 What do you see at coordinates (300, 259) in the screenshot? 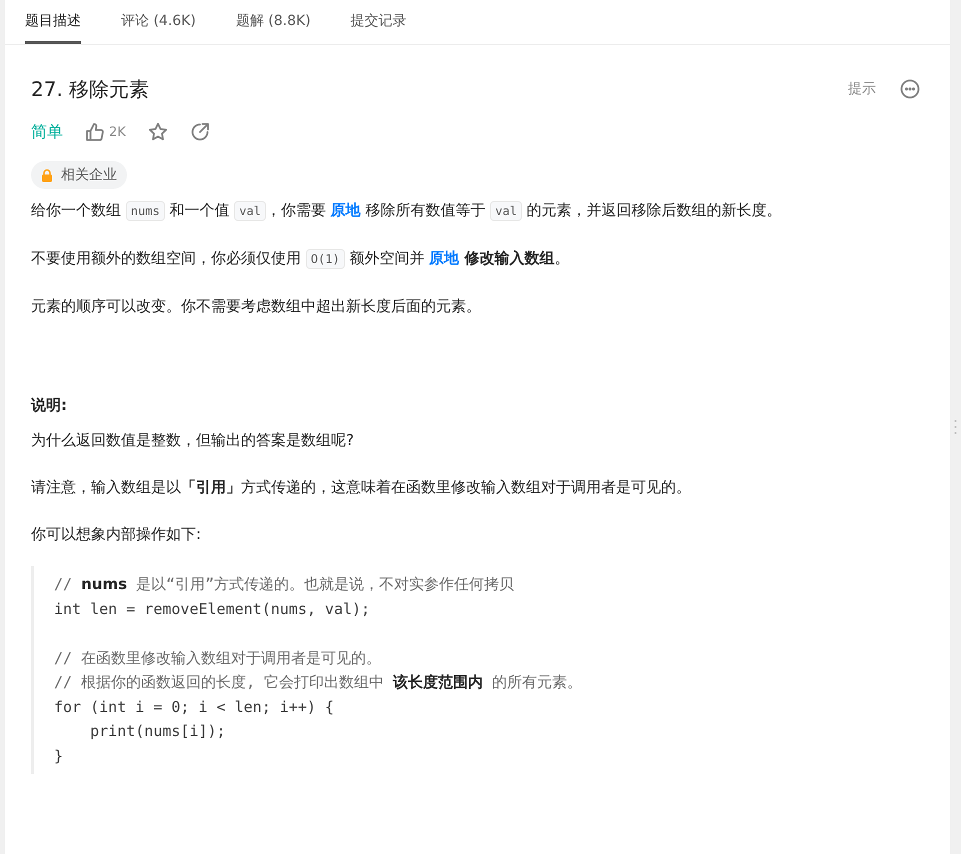
I see `description-paragraph: 不要使用额外的数组空间，你必须仅使用 O(1) 额外空间并 原地 修改输入数组。` at bounding box center [300, 259].